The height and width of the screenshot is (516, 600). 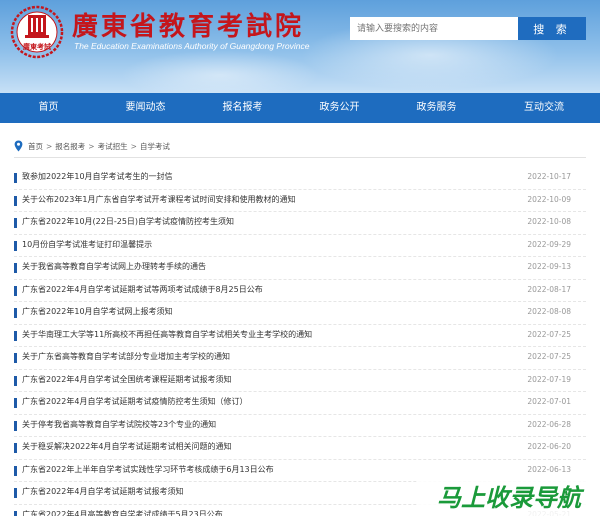 I want to click on article-row: 关于停考我省高等教育自学考试院校等23个专业的通知 2022-06-28, so click(x=300, y=426).